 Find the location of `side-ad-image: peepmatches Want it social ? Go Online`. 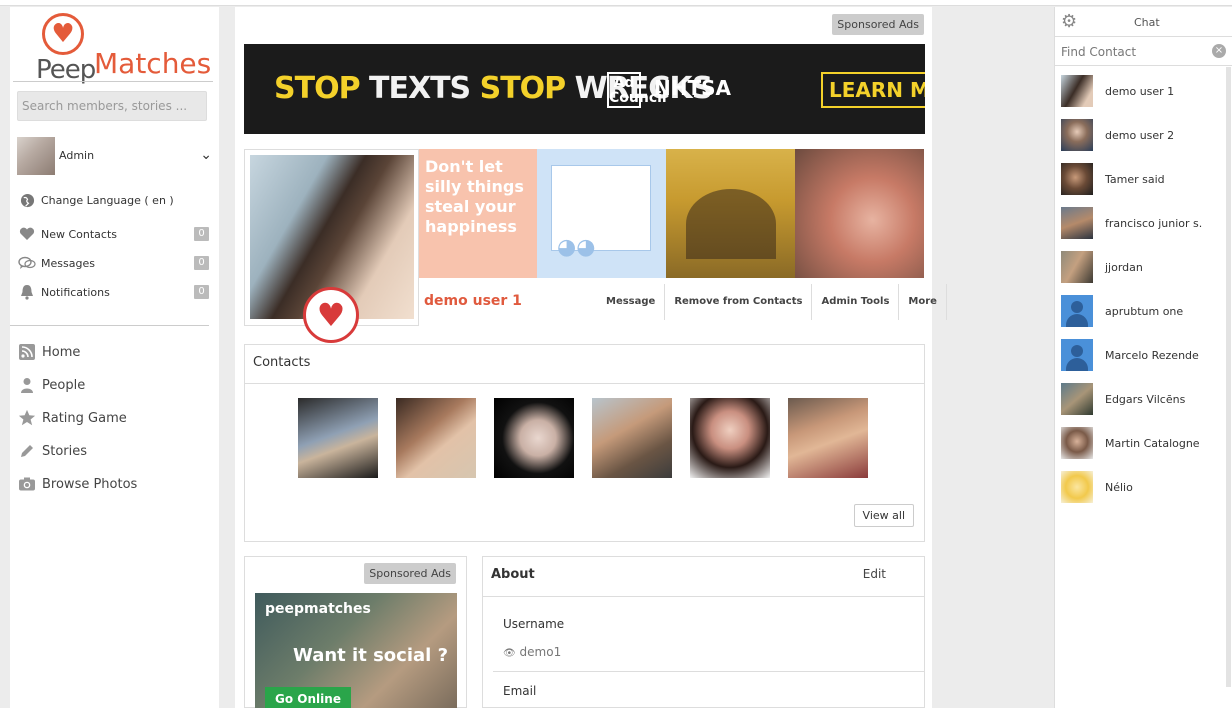

side-ad-image: peepmatches Want it social ? Go Online is located at coordinates (356, 650).